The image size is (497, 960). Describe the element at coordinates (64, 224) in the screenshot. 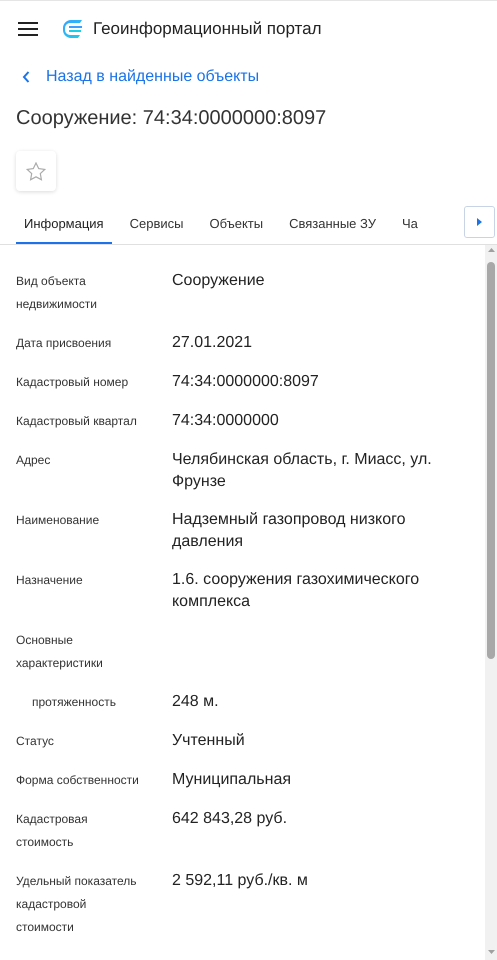

I see `tab: Информация` at that location.